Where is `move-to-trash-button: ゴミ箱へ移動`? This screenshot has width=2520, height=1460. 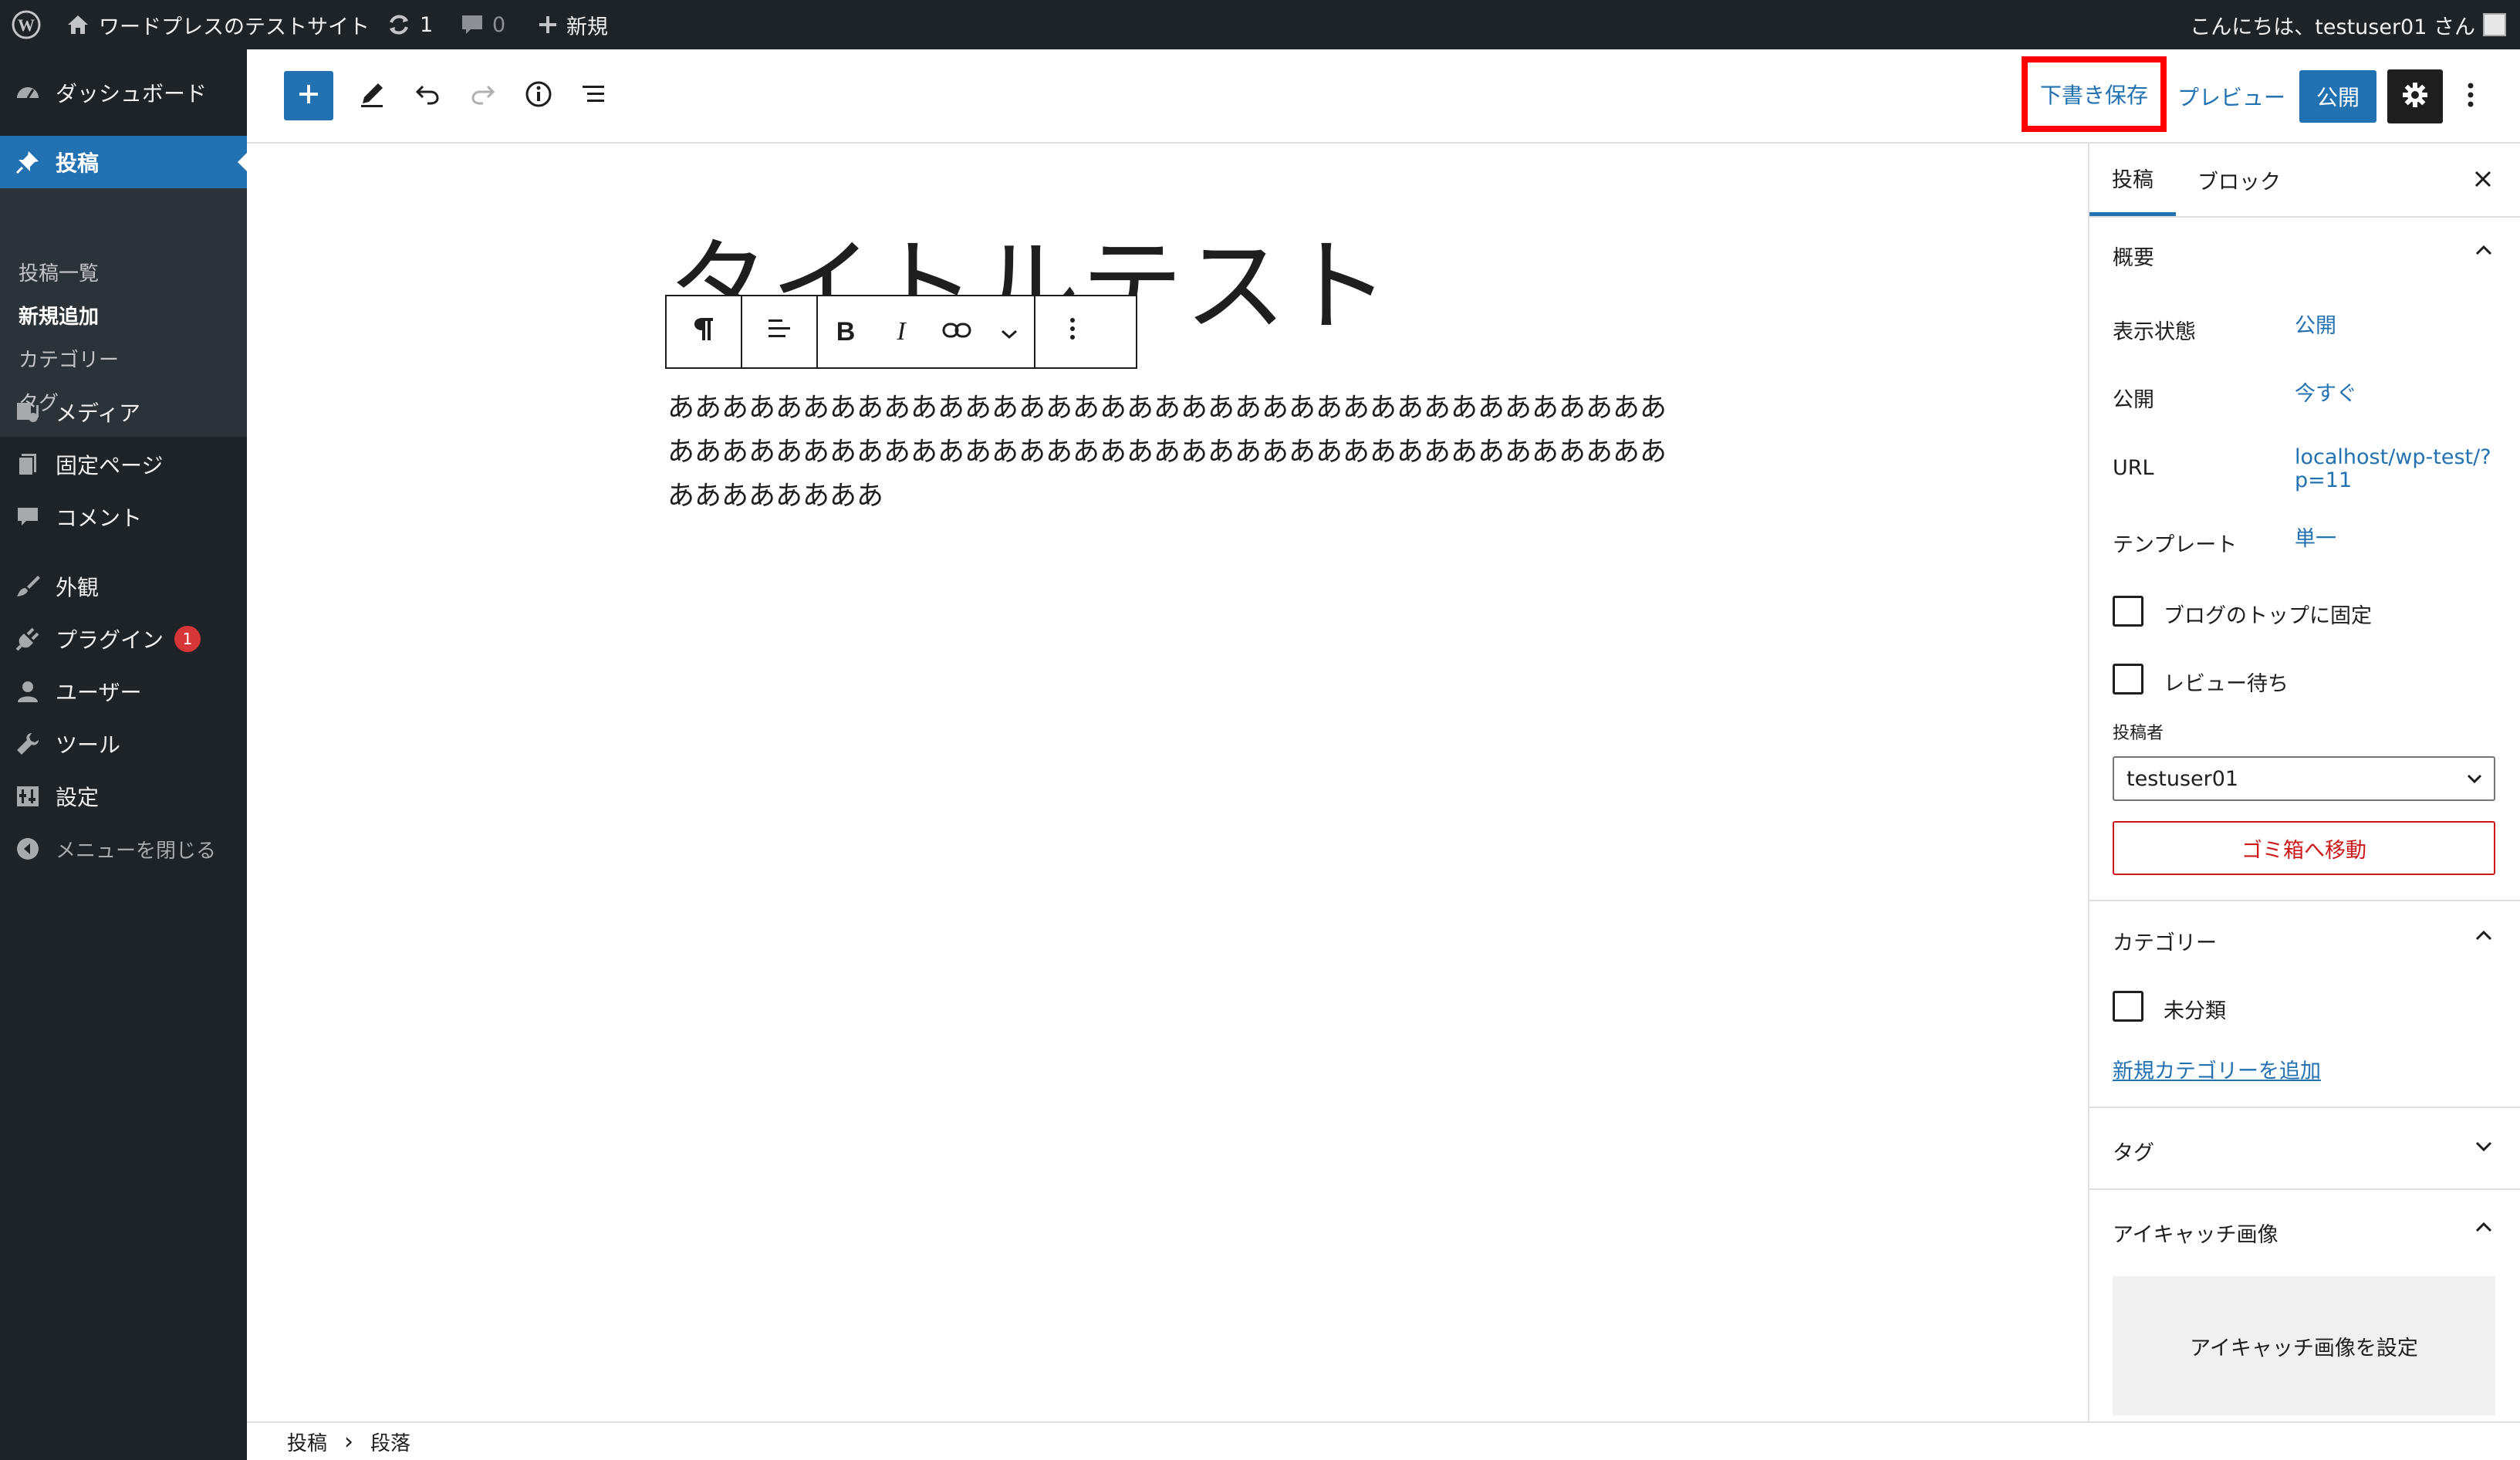 move-to-trash-button: ゴミ箱へ移動 is located at coordinates (2304, 848).